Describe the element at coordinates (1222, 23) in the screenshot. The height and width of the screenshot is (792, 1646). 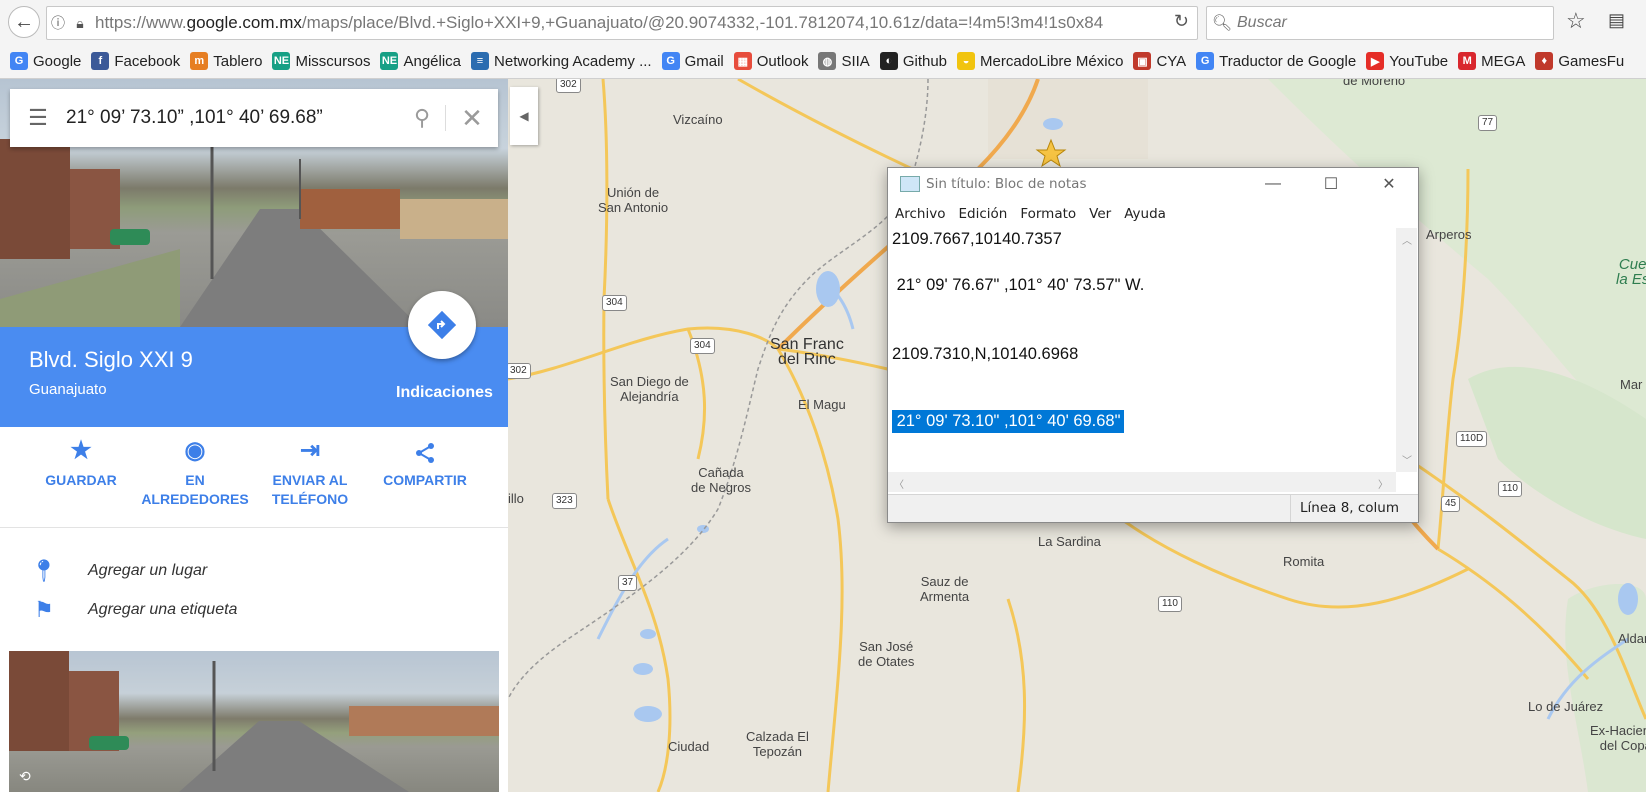
I see `search-engine-icon: 🔍︎` at that location.